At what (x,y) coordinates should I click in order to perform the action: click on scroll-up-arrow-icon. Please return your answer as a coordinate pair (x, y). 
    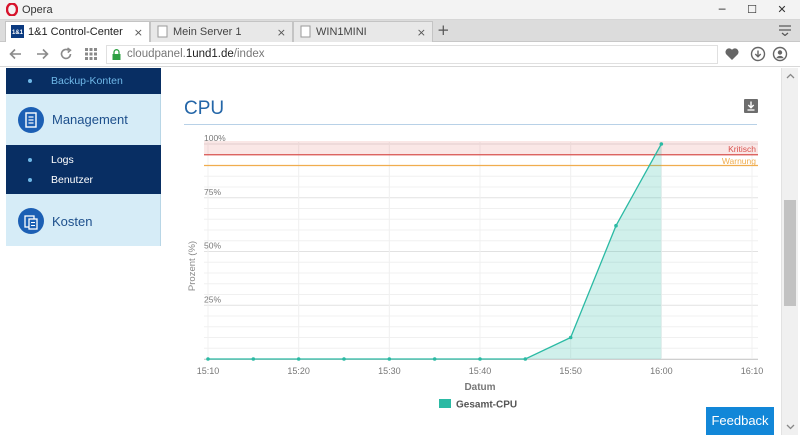
    Looking at the image, I should click on (790, 76).